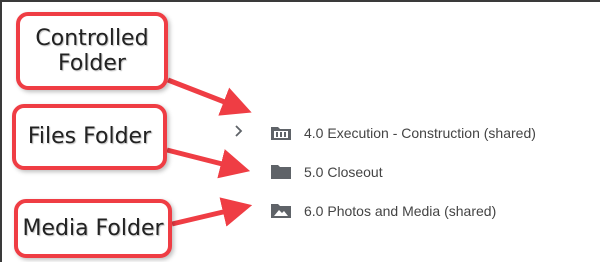 This screenshot has width=600, height=262. I want to click on folder-row-execution: 4.0 Execution - Construction (shared), so click(403, 133).